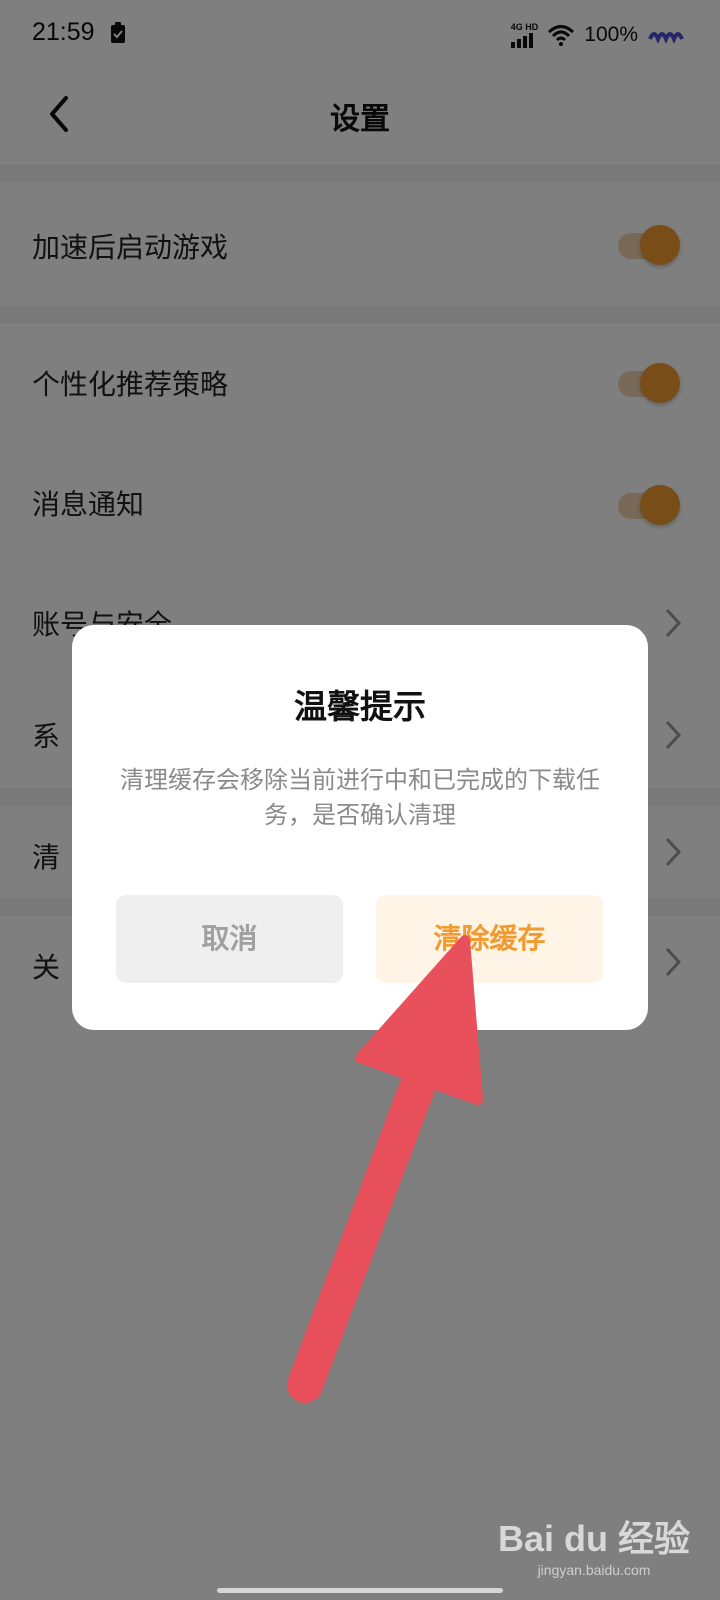 This screenshot has height=1600, width=720. What do you see at coordinates (360, 706) in the screenshot?
I see `dialog-title: 温馨提示` at bounding box center [360, 706].